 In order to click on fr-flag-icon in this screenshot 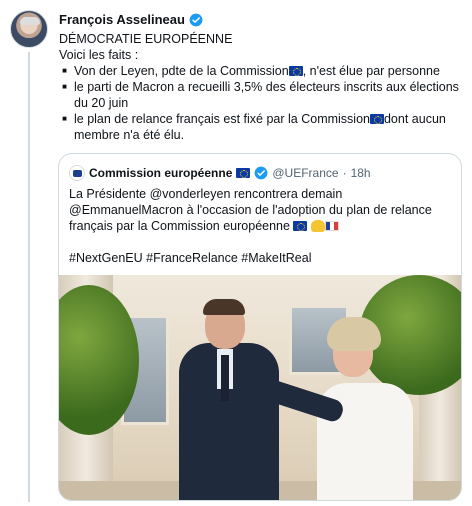, I will do `click(331, 226)`.